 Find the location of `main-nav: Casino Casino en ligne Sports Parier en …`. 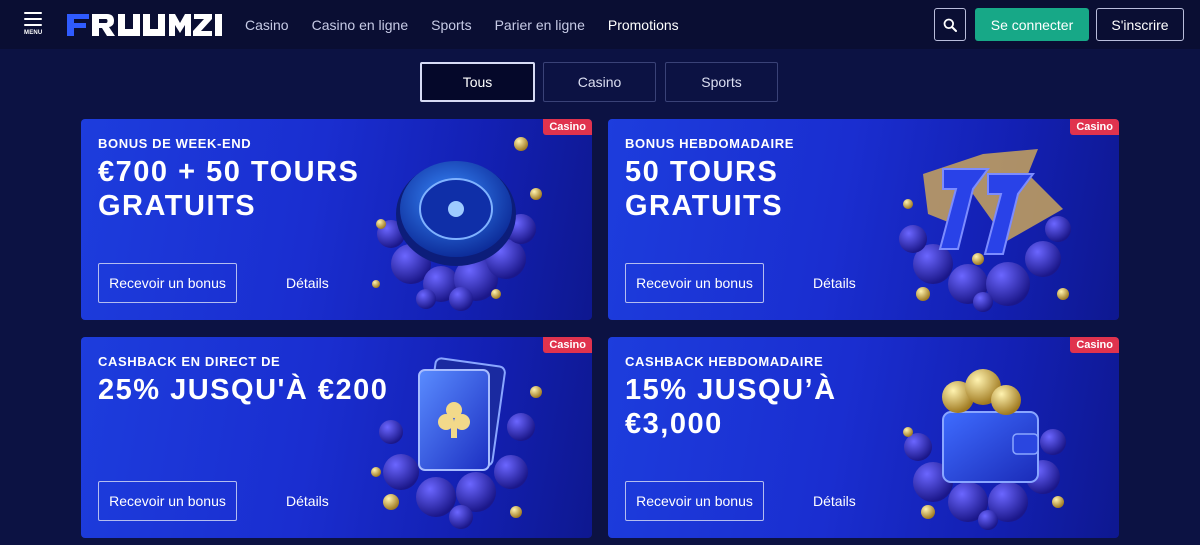

main-nav: Casino Casino en ligne Sports Parier en … is located at coordinates (473, 24).